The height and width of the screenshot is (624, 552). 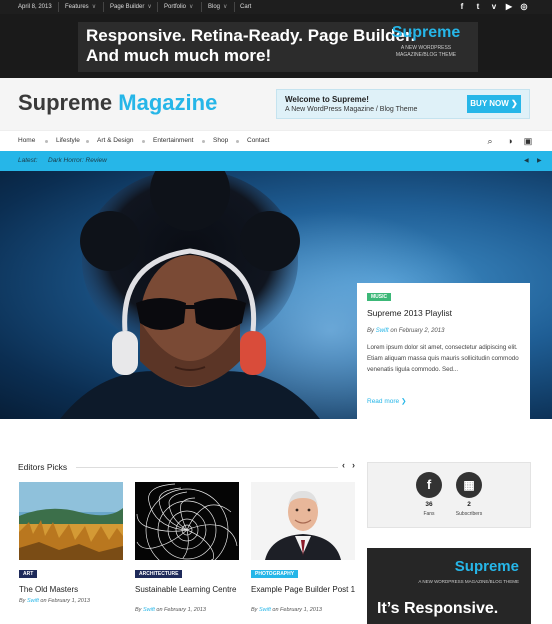 What do you see at coordinates (426, 32) in the screenshot?
I see `banner-brand: Supreme` at bounding box center [426, 32].